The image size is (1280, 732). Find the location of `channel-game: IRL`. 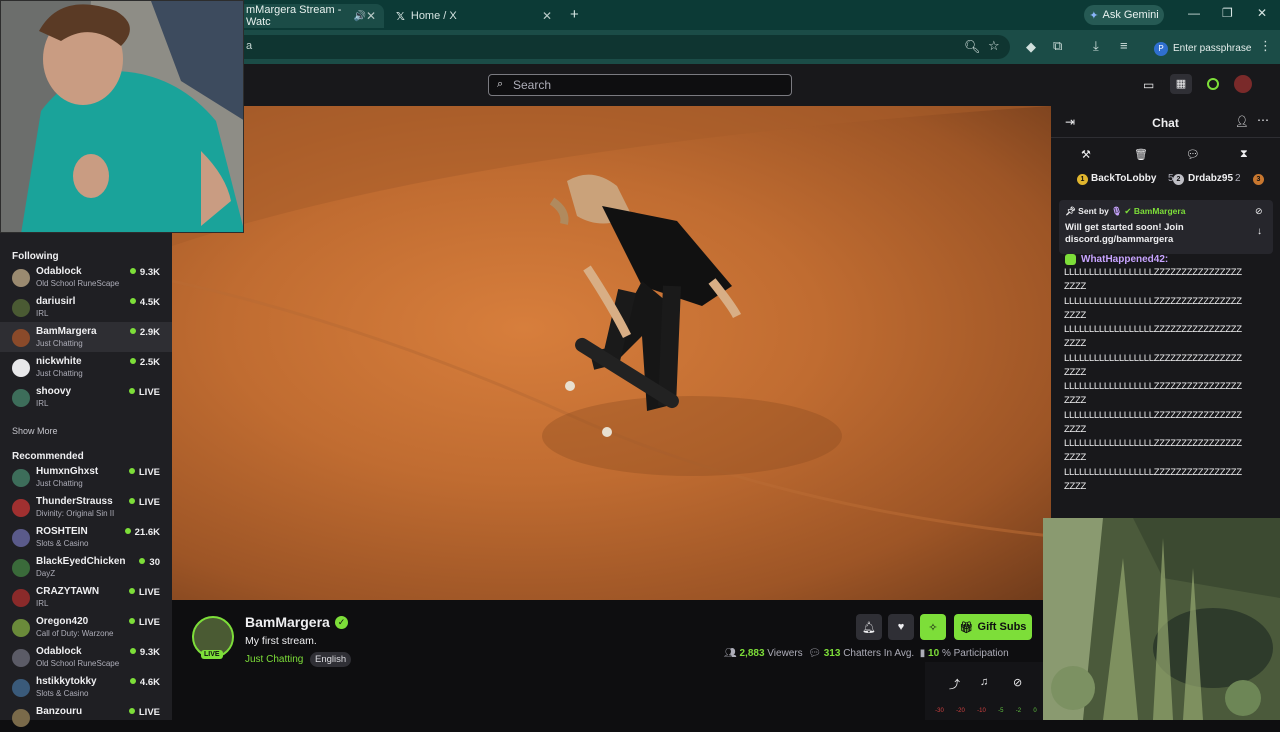

channel-game: IRL is located at coordinates (42, 313).